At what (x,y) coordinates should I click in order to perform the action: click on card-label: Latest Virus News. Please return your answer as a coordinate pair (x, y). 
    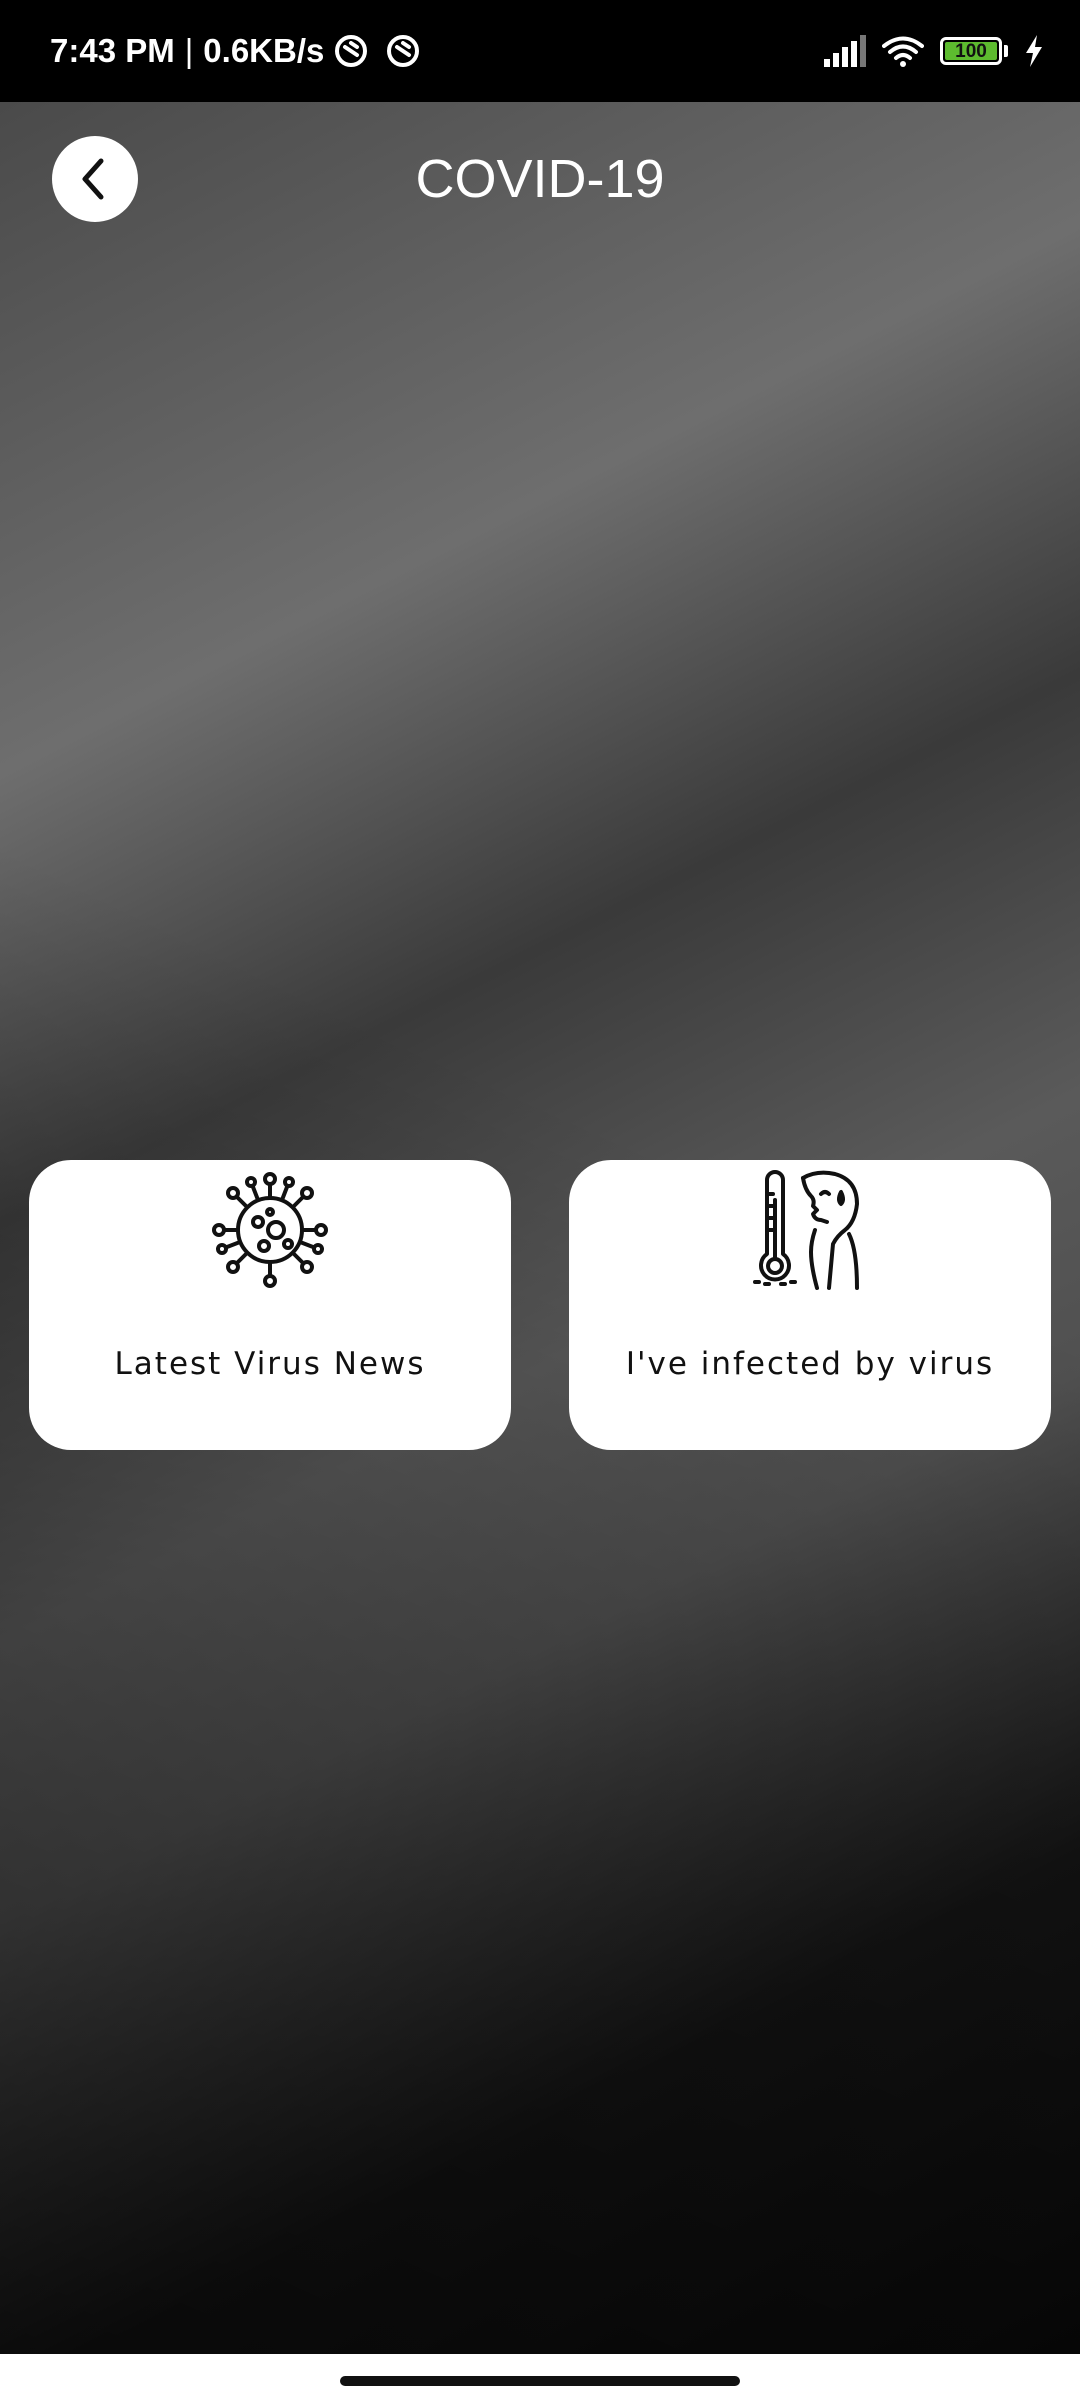
    Looking at the image, I should click on (270, 1364).